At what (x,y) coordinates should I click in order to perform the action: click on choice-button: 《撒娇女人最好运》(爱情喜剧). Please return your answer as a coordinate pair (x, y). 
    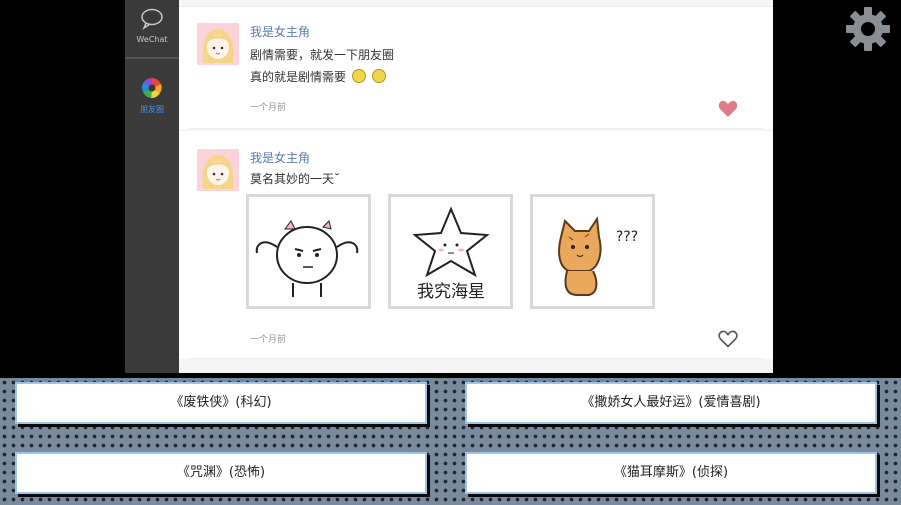
    Looking at the image, I should click on (671, 403).